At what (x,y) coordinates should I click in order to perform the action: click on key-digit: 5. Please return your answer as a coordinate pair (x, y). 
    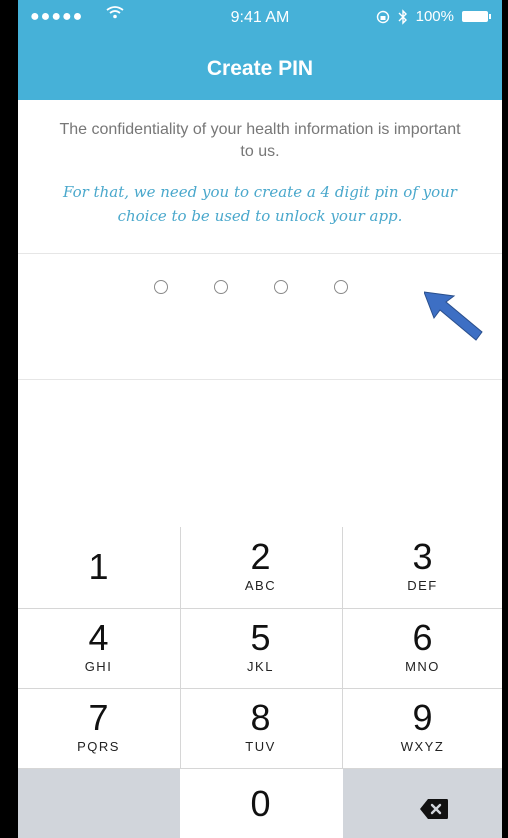
    Looking at the image, I should click on (260, 637).